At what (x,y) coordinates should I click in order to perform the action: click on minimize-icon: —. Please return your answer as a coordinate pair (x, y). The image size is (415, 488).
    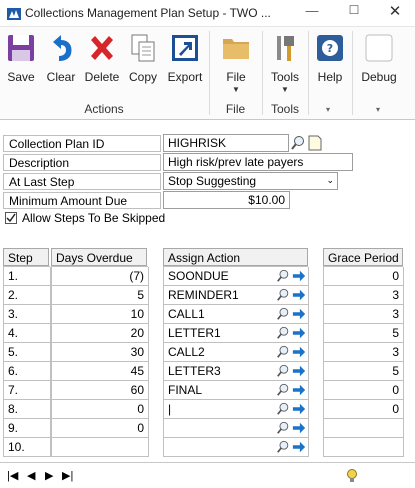
    Looking at the image, I should click on (312, 13).